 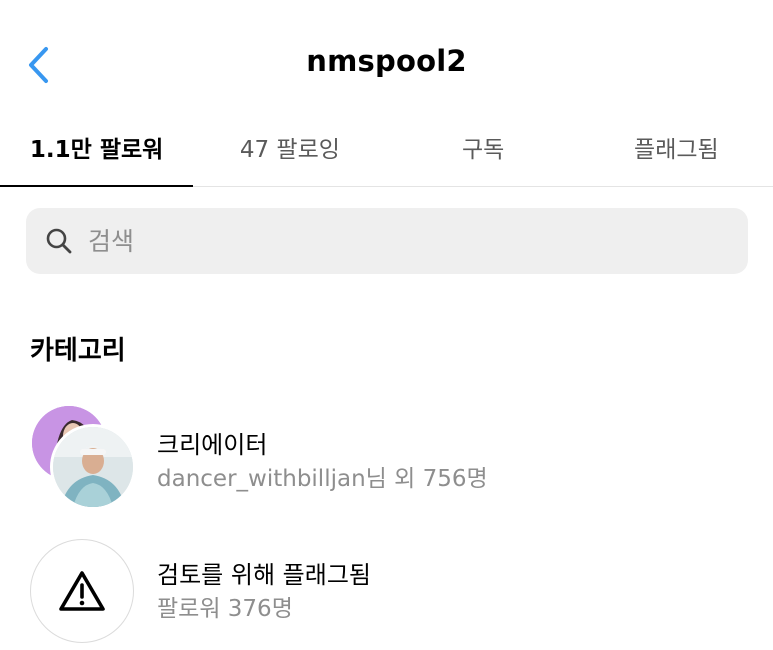 I want to click on warning-icon, so click(x=82, y=591).